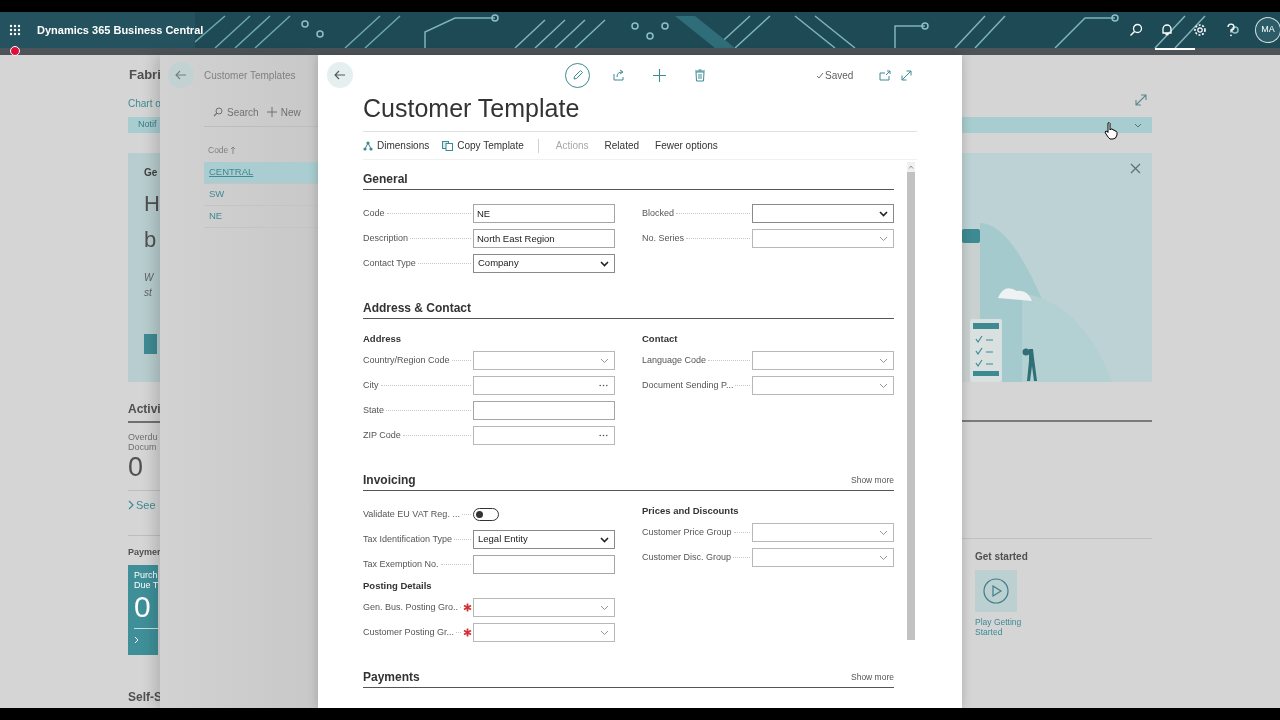 The height and width of the screenshot is (720, 1280). What do you see at coordinates (690, 510) in the screenshot?
I see `subsection-title: Prices and Discounts` at bounding box center [690, 510].